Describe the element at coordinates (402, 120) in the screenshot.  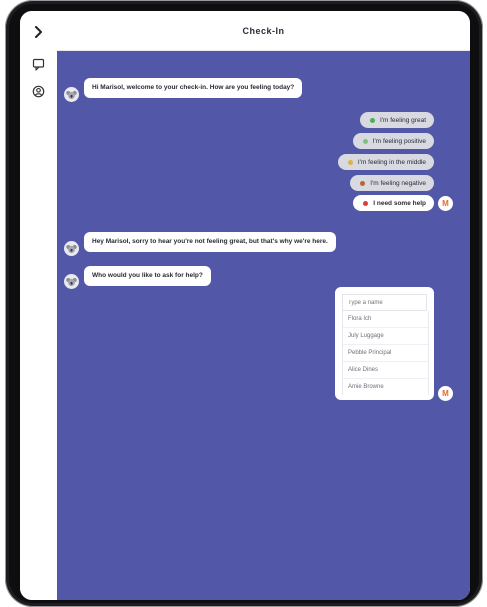
I see `option-label: I'm feeling great` at that location.